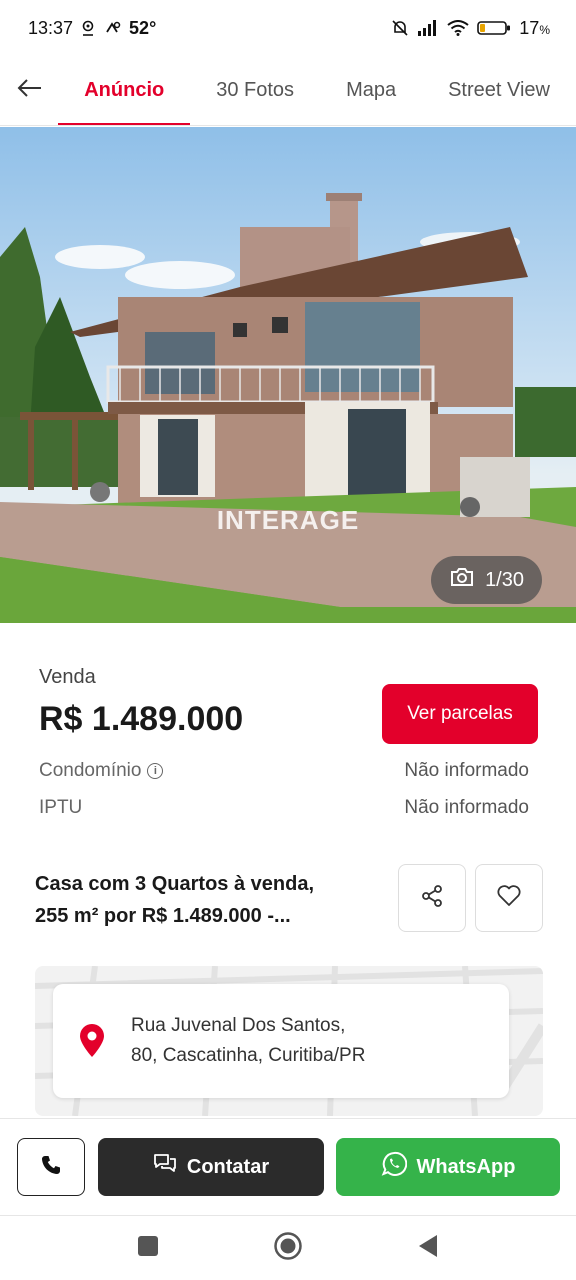  Describe the element at coordinates (460, 714) in the screenshot. I see `installments-button: Ver parcelas` at that location.